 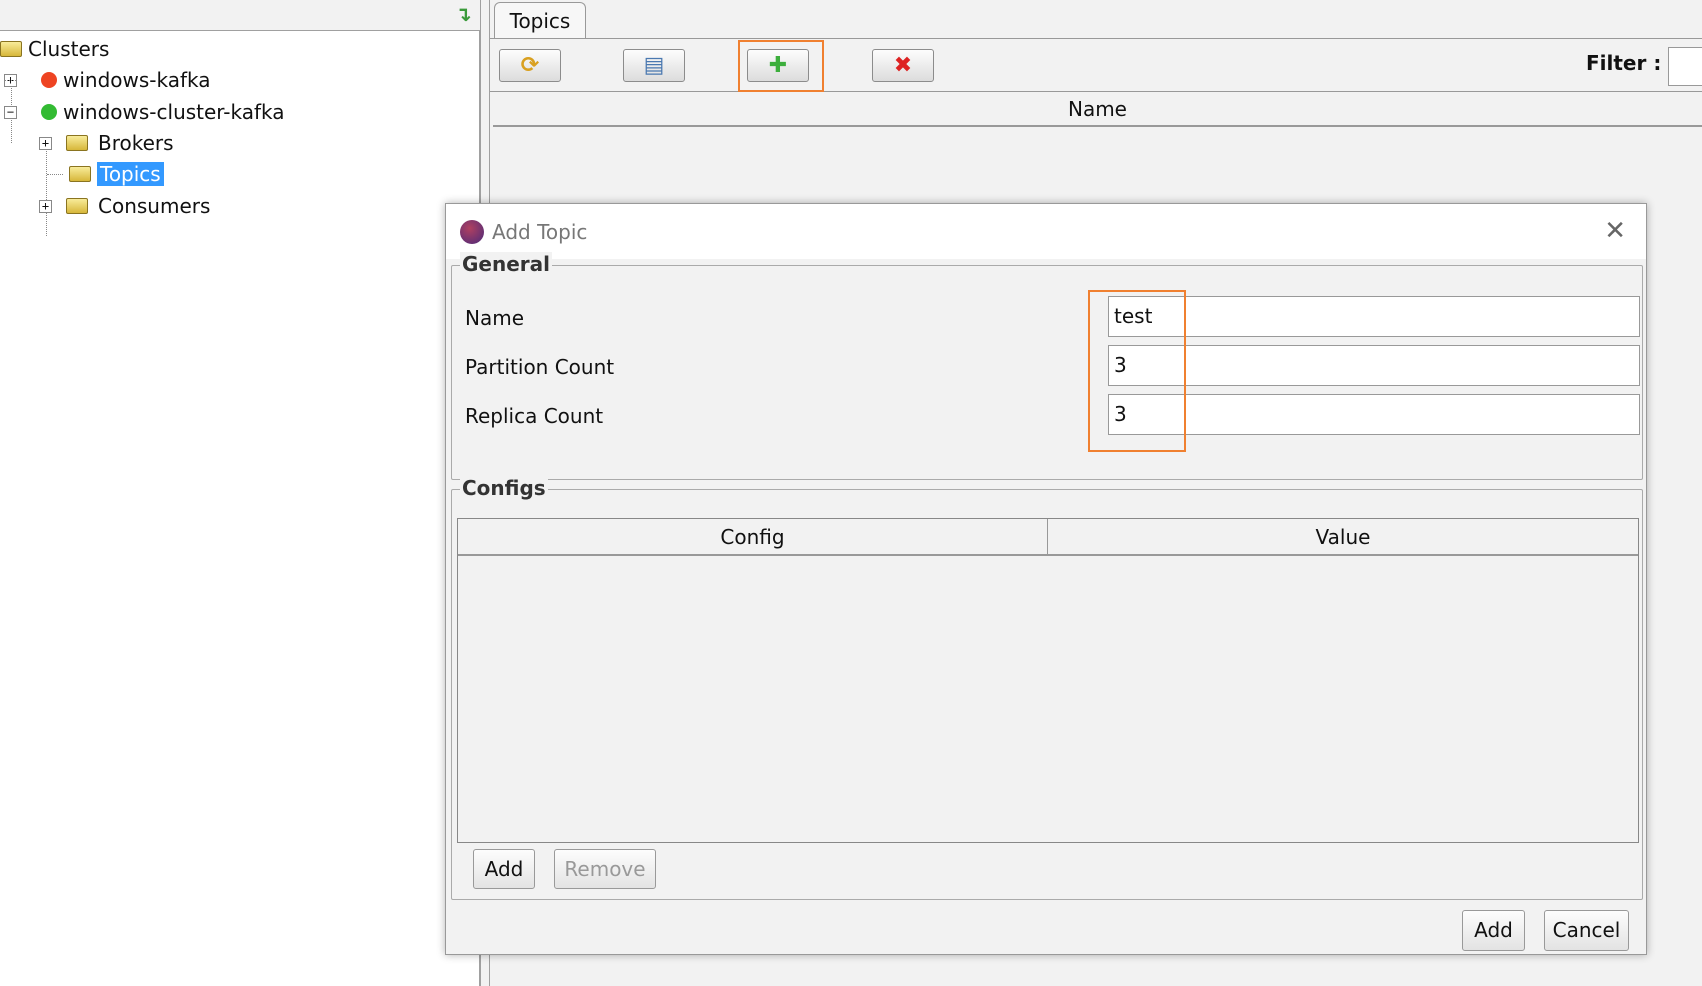 I want to click on print-icon: ▤, so click(x=654, y=65).